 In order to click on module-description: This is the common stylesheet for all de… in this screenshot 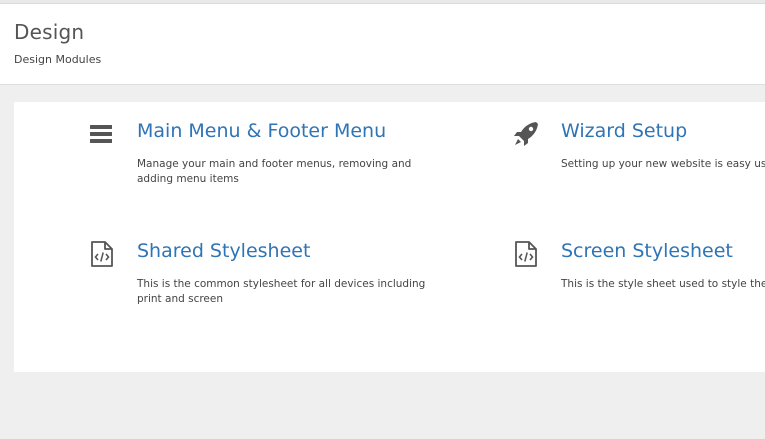, I will do `click(281, 291)`.